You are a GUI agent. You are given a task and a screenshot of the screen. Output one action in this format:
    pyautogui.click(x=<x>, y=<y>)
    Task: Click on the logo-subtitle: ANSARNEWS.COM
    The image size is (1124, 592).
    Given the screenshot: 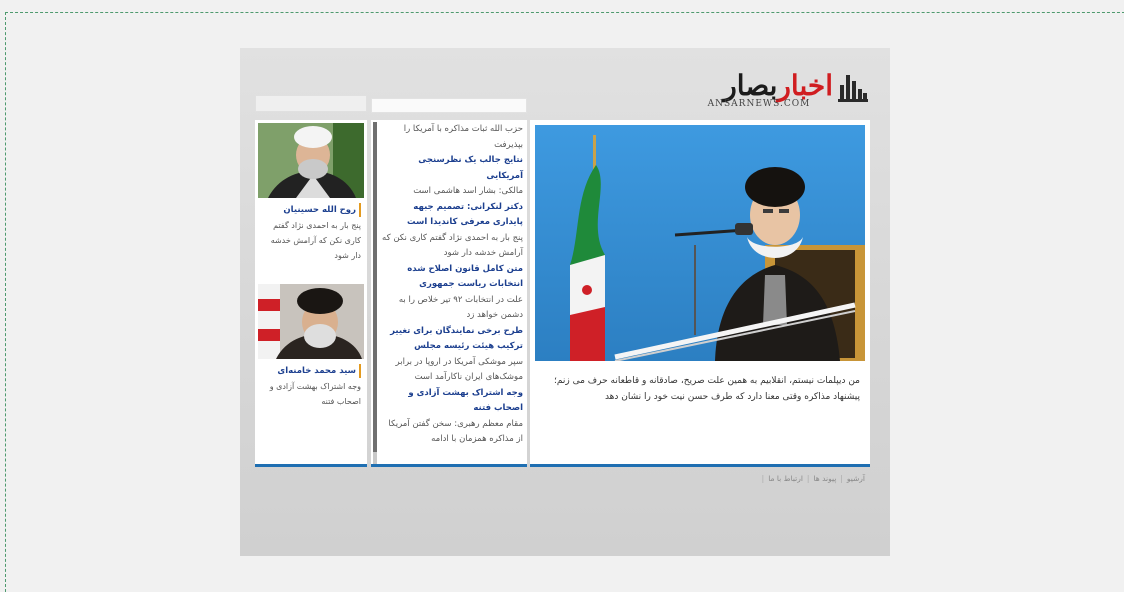 What is the action you would take?
    pyautogui.click(x=759, y=104)
    